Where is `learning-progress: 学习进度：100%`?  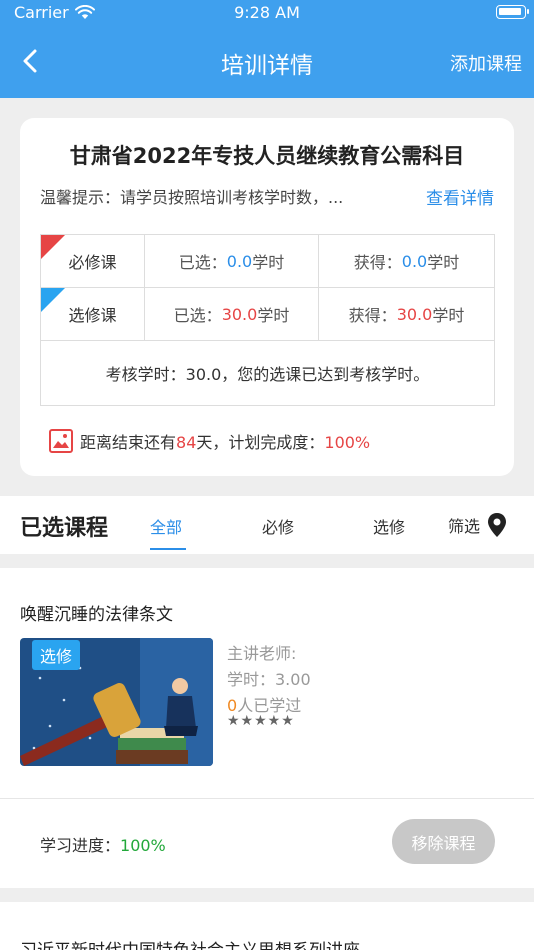
learning-progress: 学习进度：100% is located at coordinates (103, 844).